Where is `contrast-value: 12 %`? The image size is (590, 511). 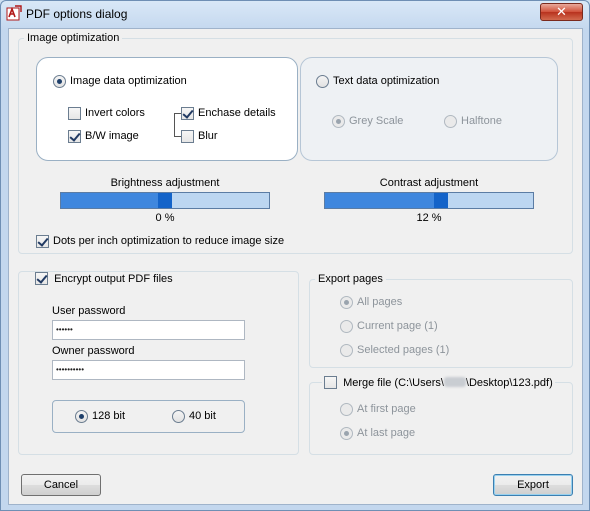 contrast-value: 12 % is located at coordinates (429, 218).